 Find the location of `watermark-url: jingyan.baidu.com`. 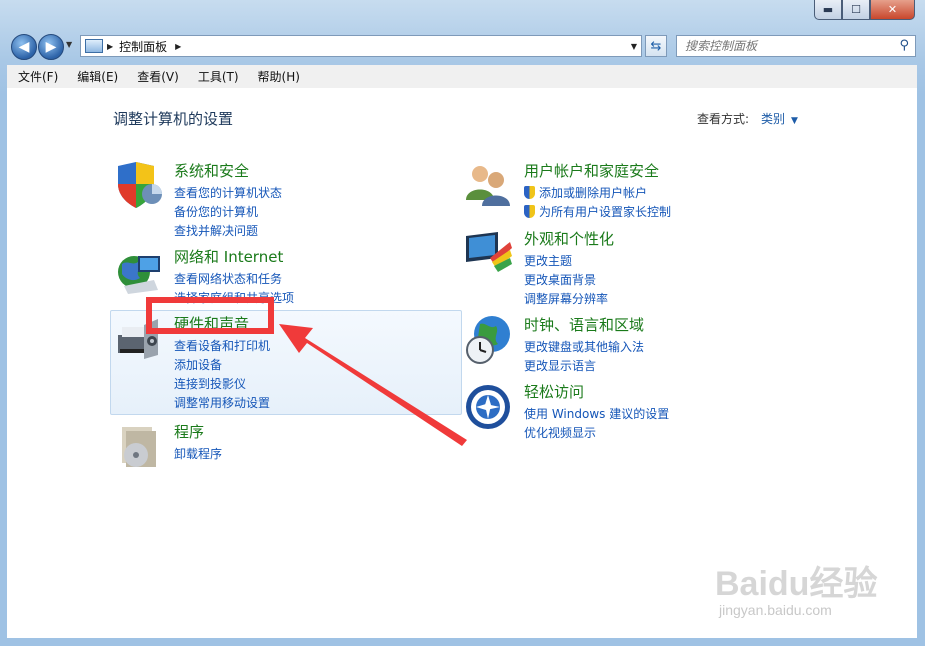

watermark-url: jingyan.baidu.com is located at coordinates (775, 610).